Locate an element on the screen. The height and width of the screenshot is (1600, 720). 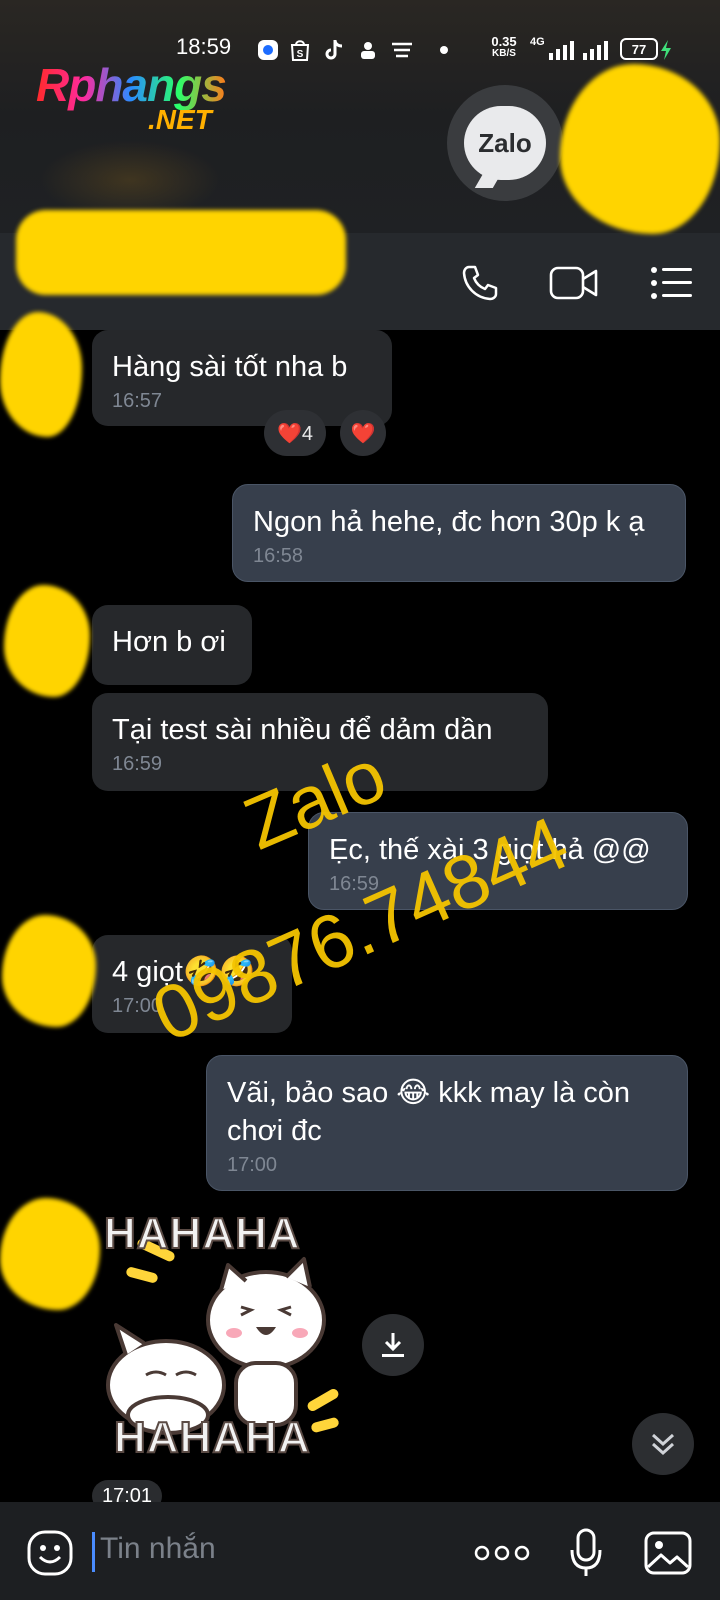
video-call-button is located at coordinates (574, 283).